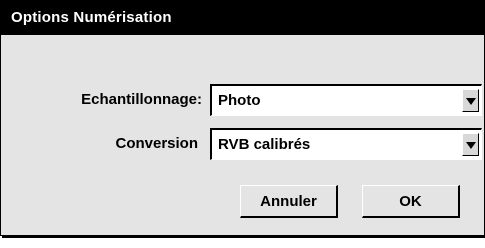 The height and width of the screenshot is (248, 485). Describe the element at coordinates (346, 144) in the screenshot. I see `conversion-select: RVB calibrés` at that location.